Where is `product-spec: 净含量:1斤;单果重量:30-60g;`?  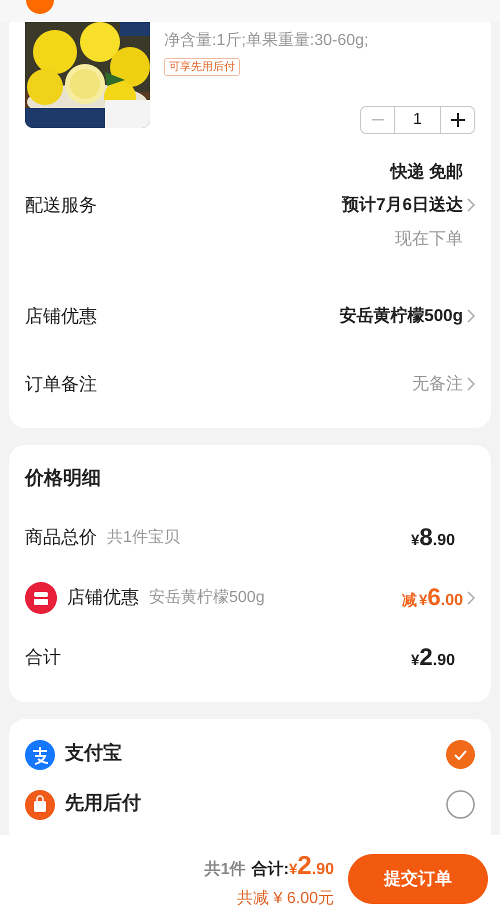
product-spec: 净含量:1斤;单果重量:30-60g; is located at coordinates (267, 40).